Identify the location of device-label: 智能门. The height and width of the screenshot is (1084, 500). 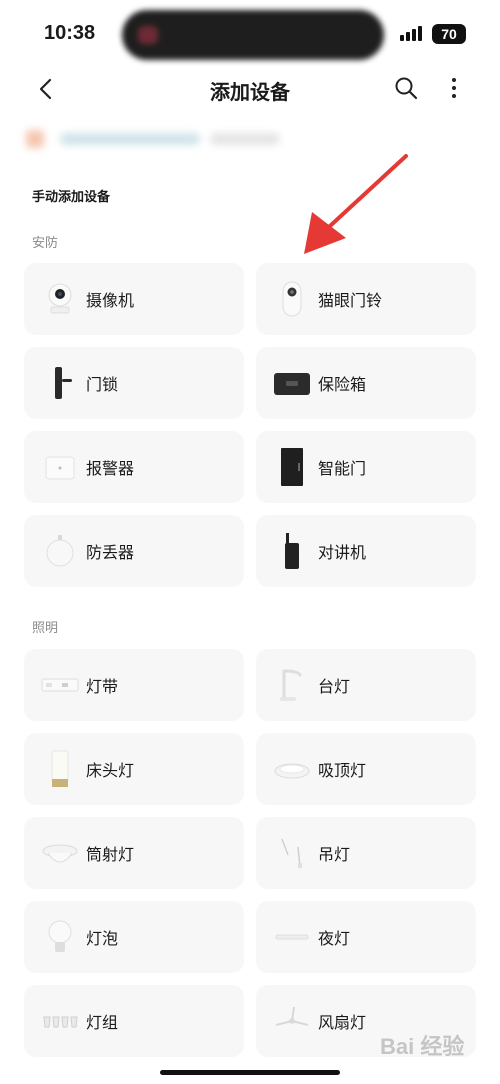
(342, 468).